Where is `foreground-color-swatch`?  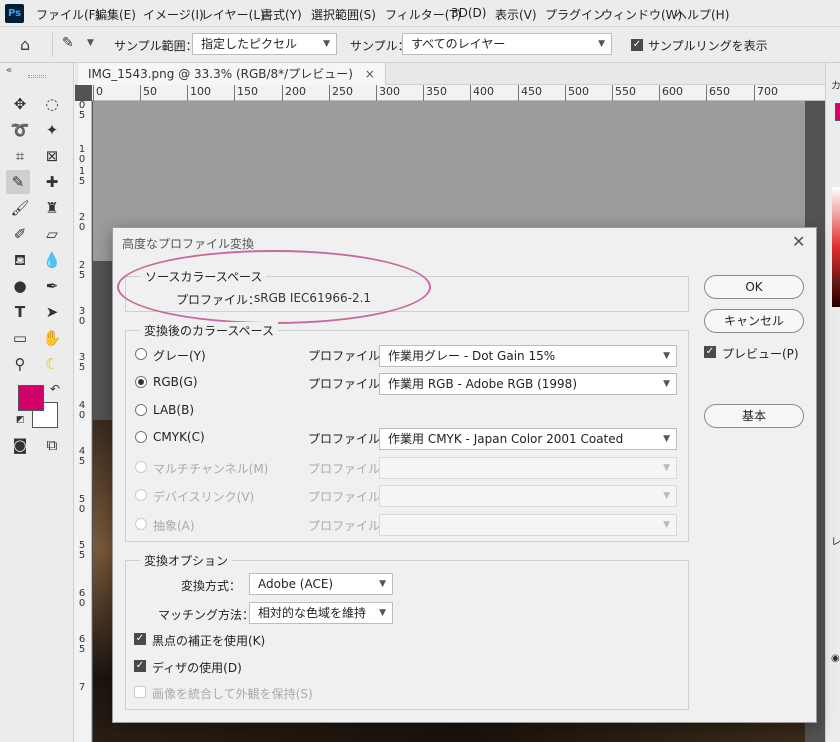
foreground-color-swatch is located at coordinates (31, 398).